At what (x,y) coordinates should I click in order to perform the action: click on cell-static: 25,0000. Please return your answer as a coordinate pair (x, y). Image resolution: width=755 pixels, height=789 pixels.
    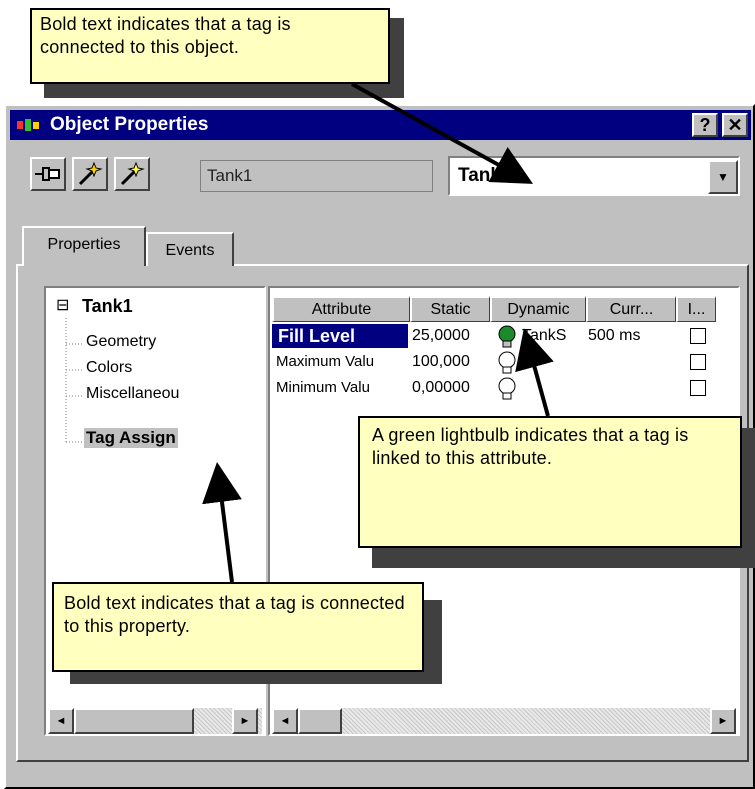
    Looking at the image, I should click on (450, 336).